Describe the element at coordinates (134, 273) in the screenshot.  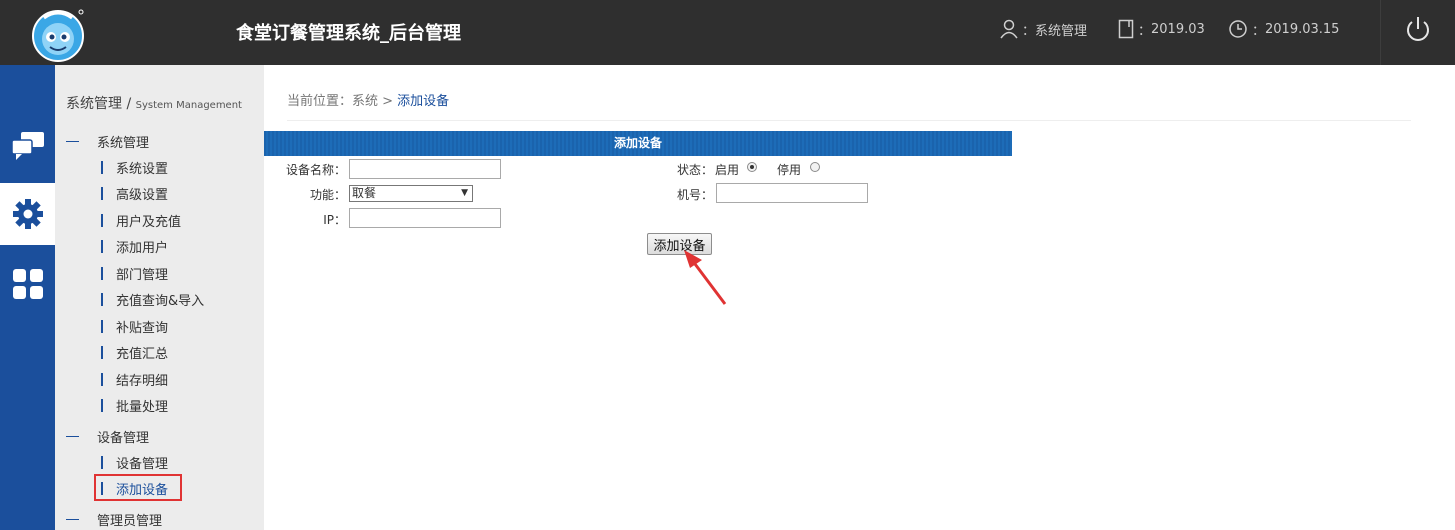
I see `sidebar-item-departments: 部门管理` at that location.